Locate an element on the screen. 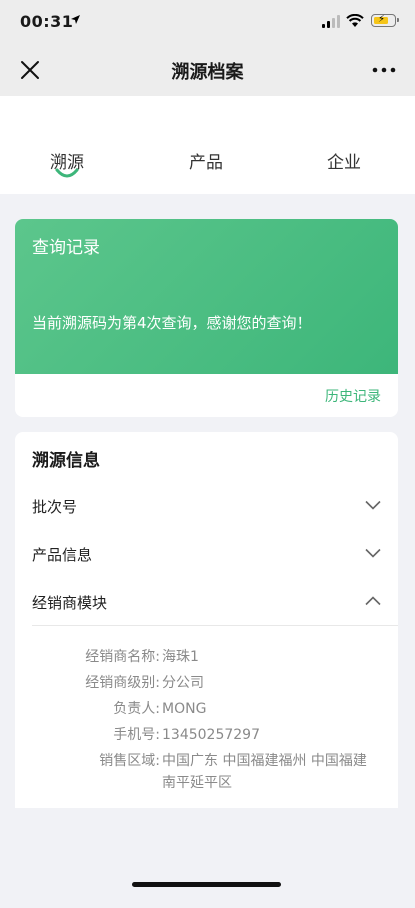  chevron-up-icon is located at coordinates (373, 601).